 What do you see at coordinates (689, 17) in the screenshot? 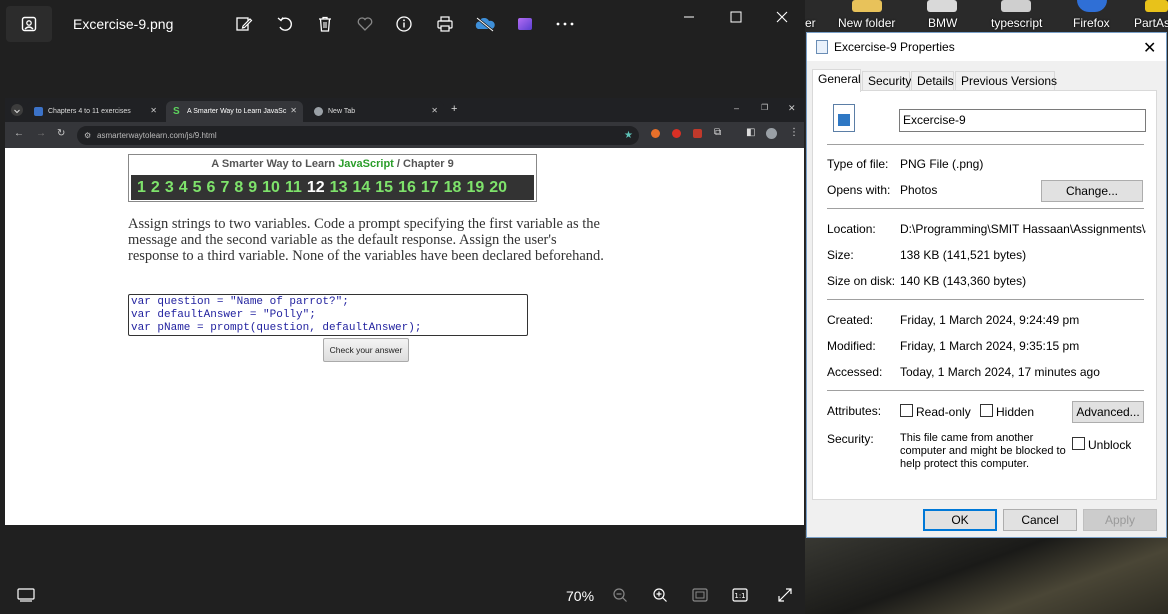
I see `minimize-icon` at bounding box center [689, 17].